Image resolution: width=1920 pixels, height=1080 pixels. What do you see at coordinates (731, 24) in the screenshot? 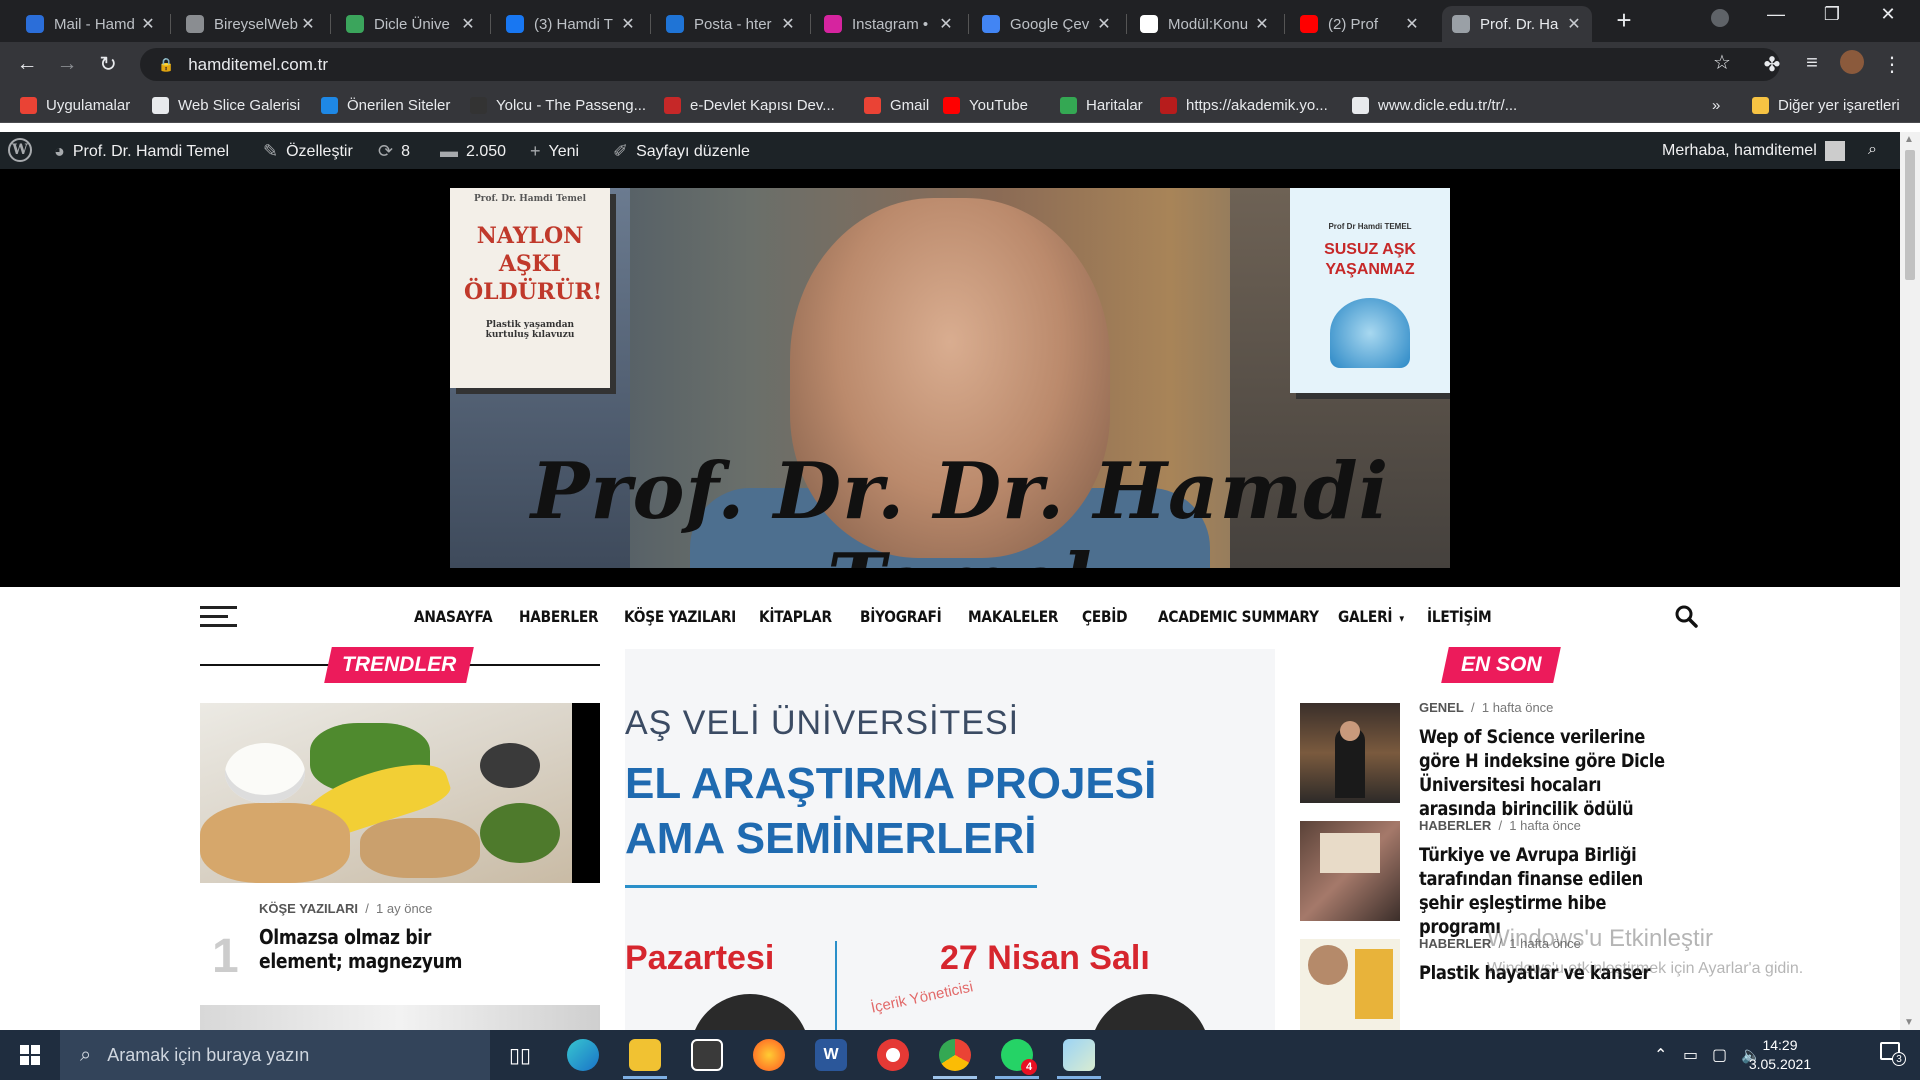
I see `browser-tab: Posta - hter ✕` at bounding box center [731, 24].